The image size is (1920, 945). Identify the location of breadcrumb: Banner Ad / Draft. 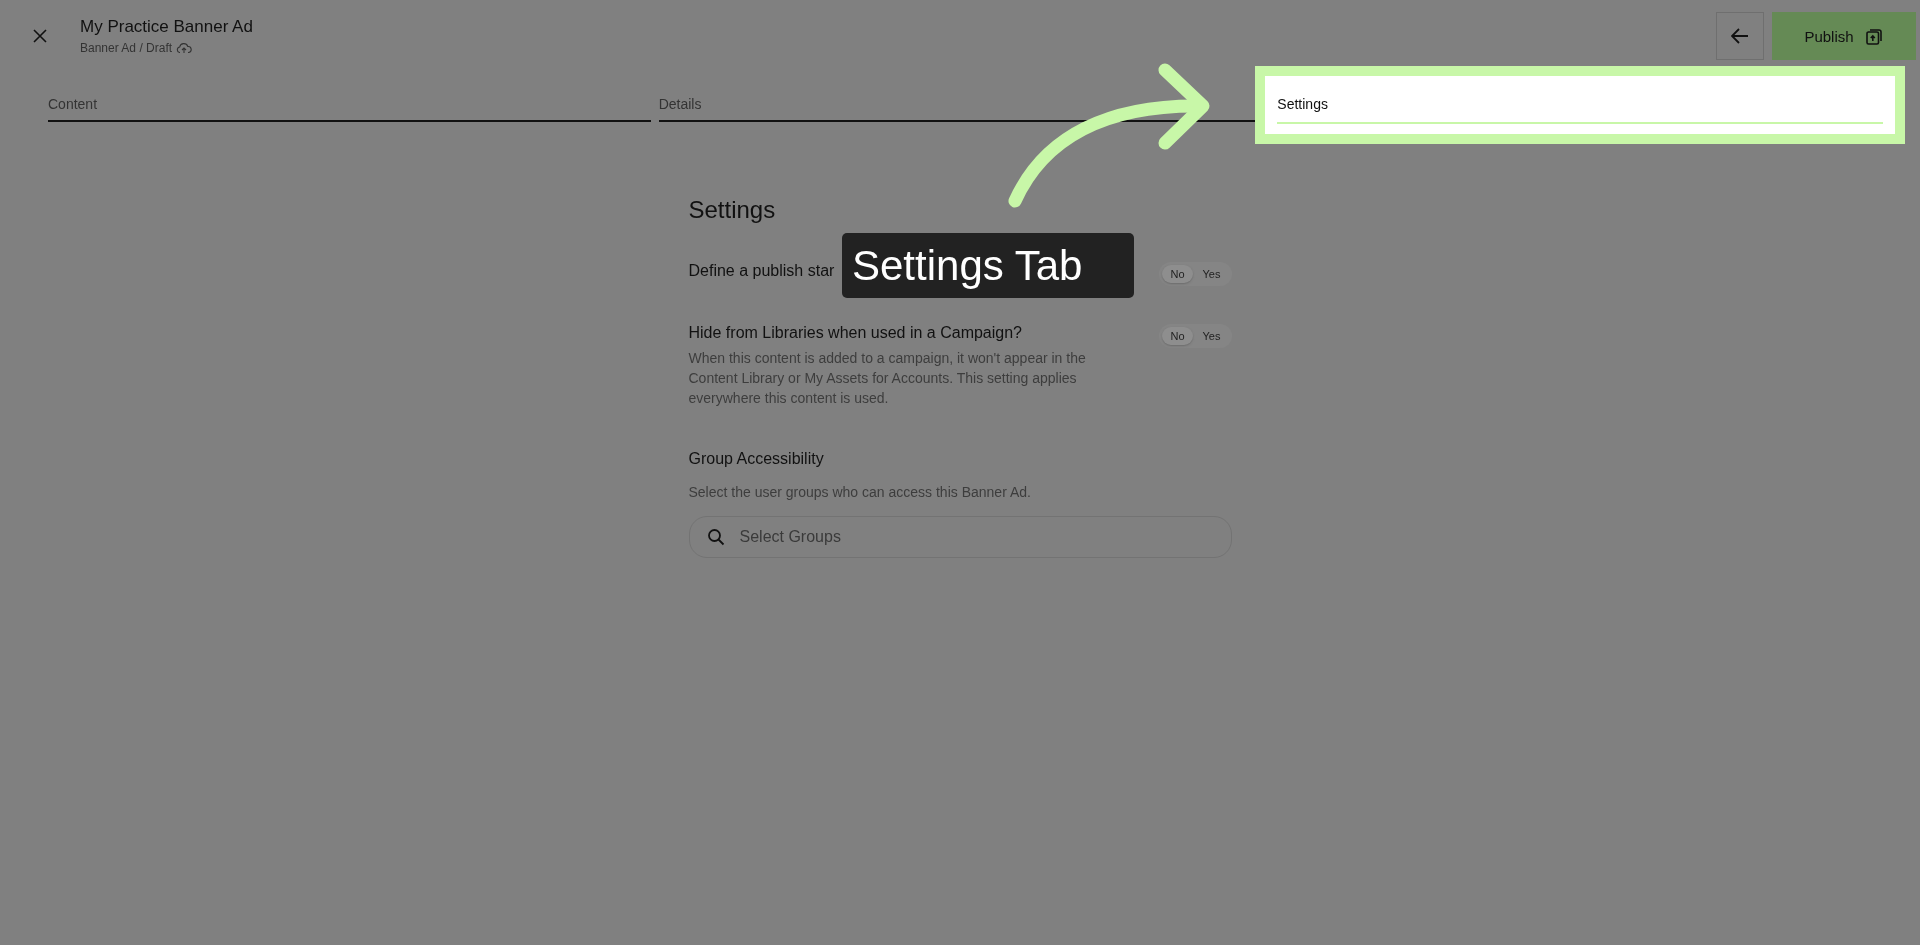
(126, 48).